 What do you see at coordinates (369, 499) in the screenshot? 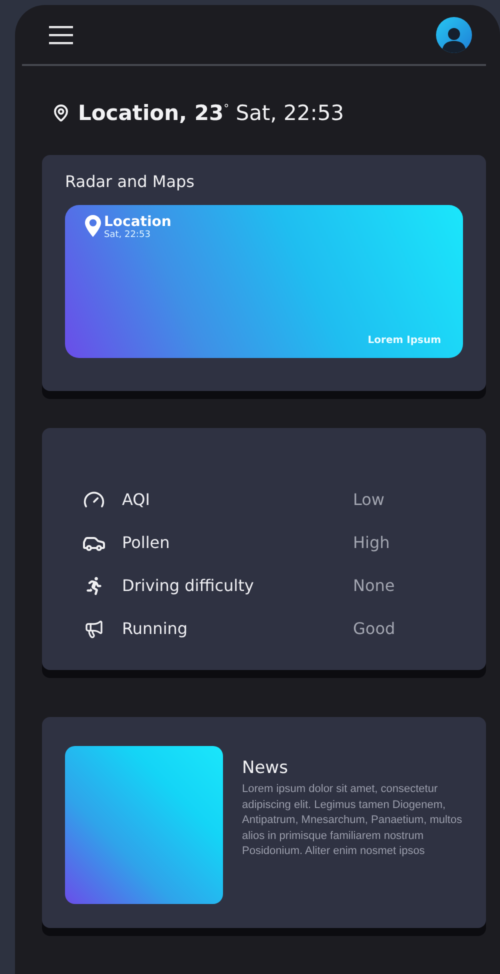
I see `condition-value: Low` at bounding box center [369, 499].